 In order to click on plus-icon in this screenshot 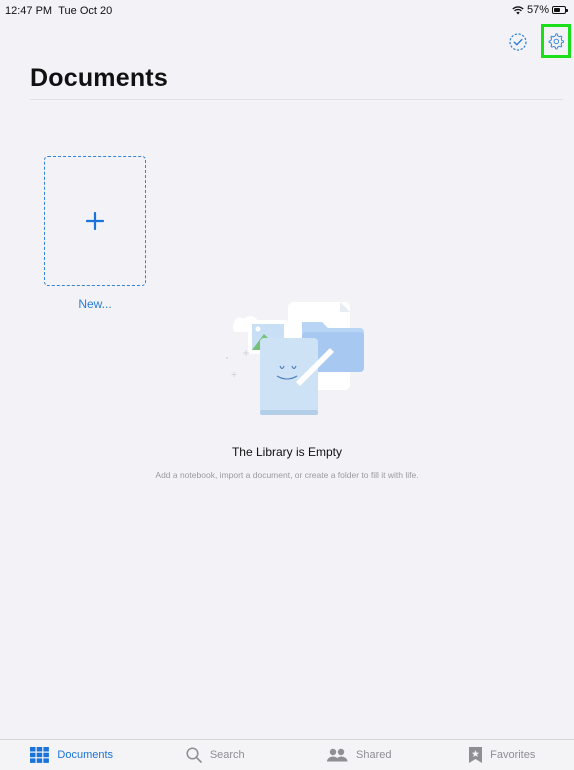, I will do `click(95, 221)`.